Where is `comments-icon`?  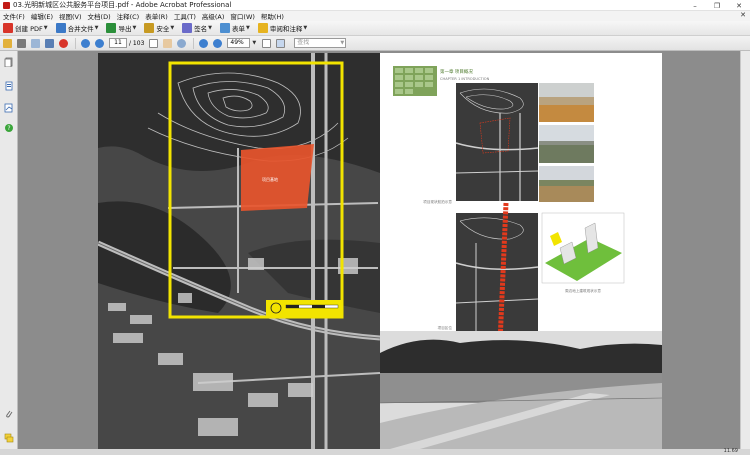 comments-icon is located at coordinates (9, 438).